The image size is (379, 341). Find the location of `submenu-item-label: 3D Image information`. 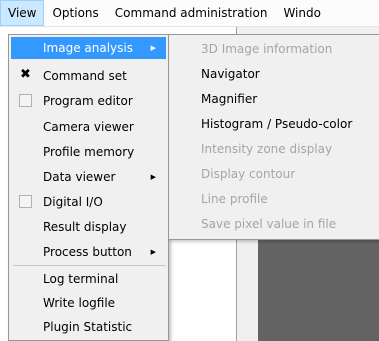

submenu-item-label: 3D Image information is located at coordinates (267, 49).